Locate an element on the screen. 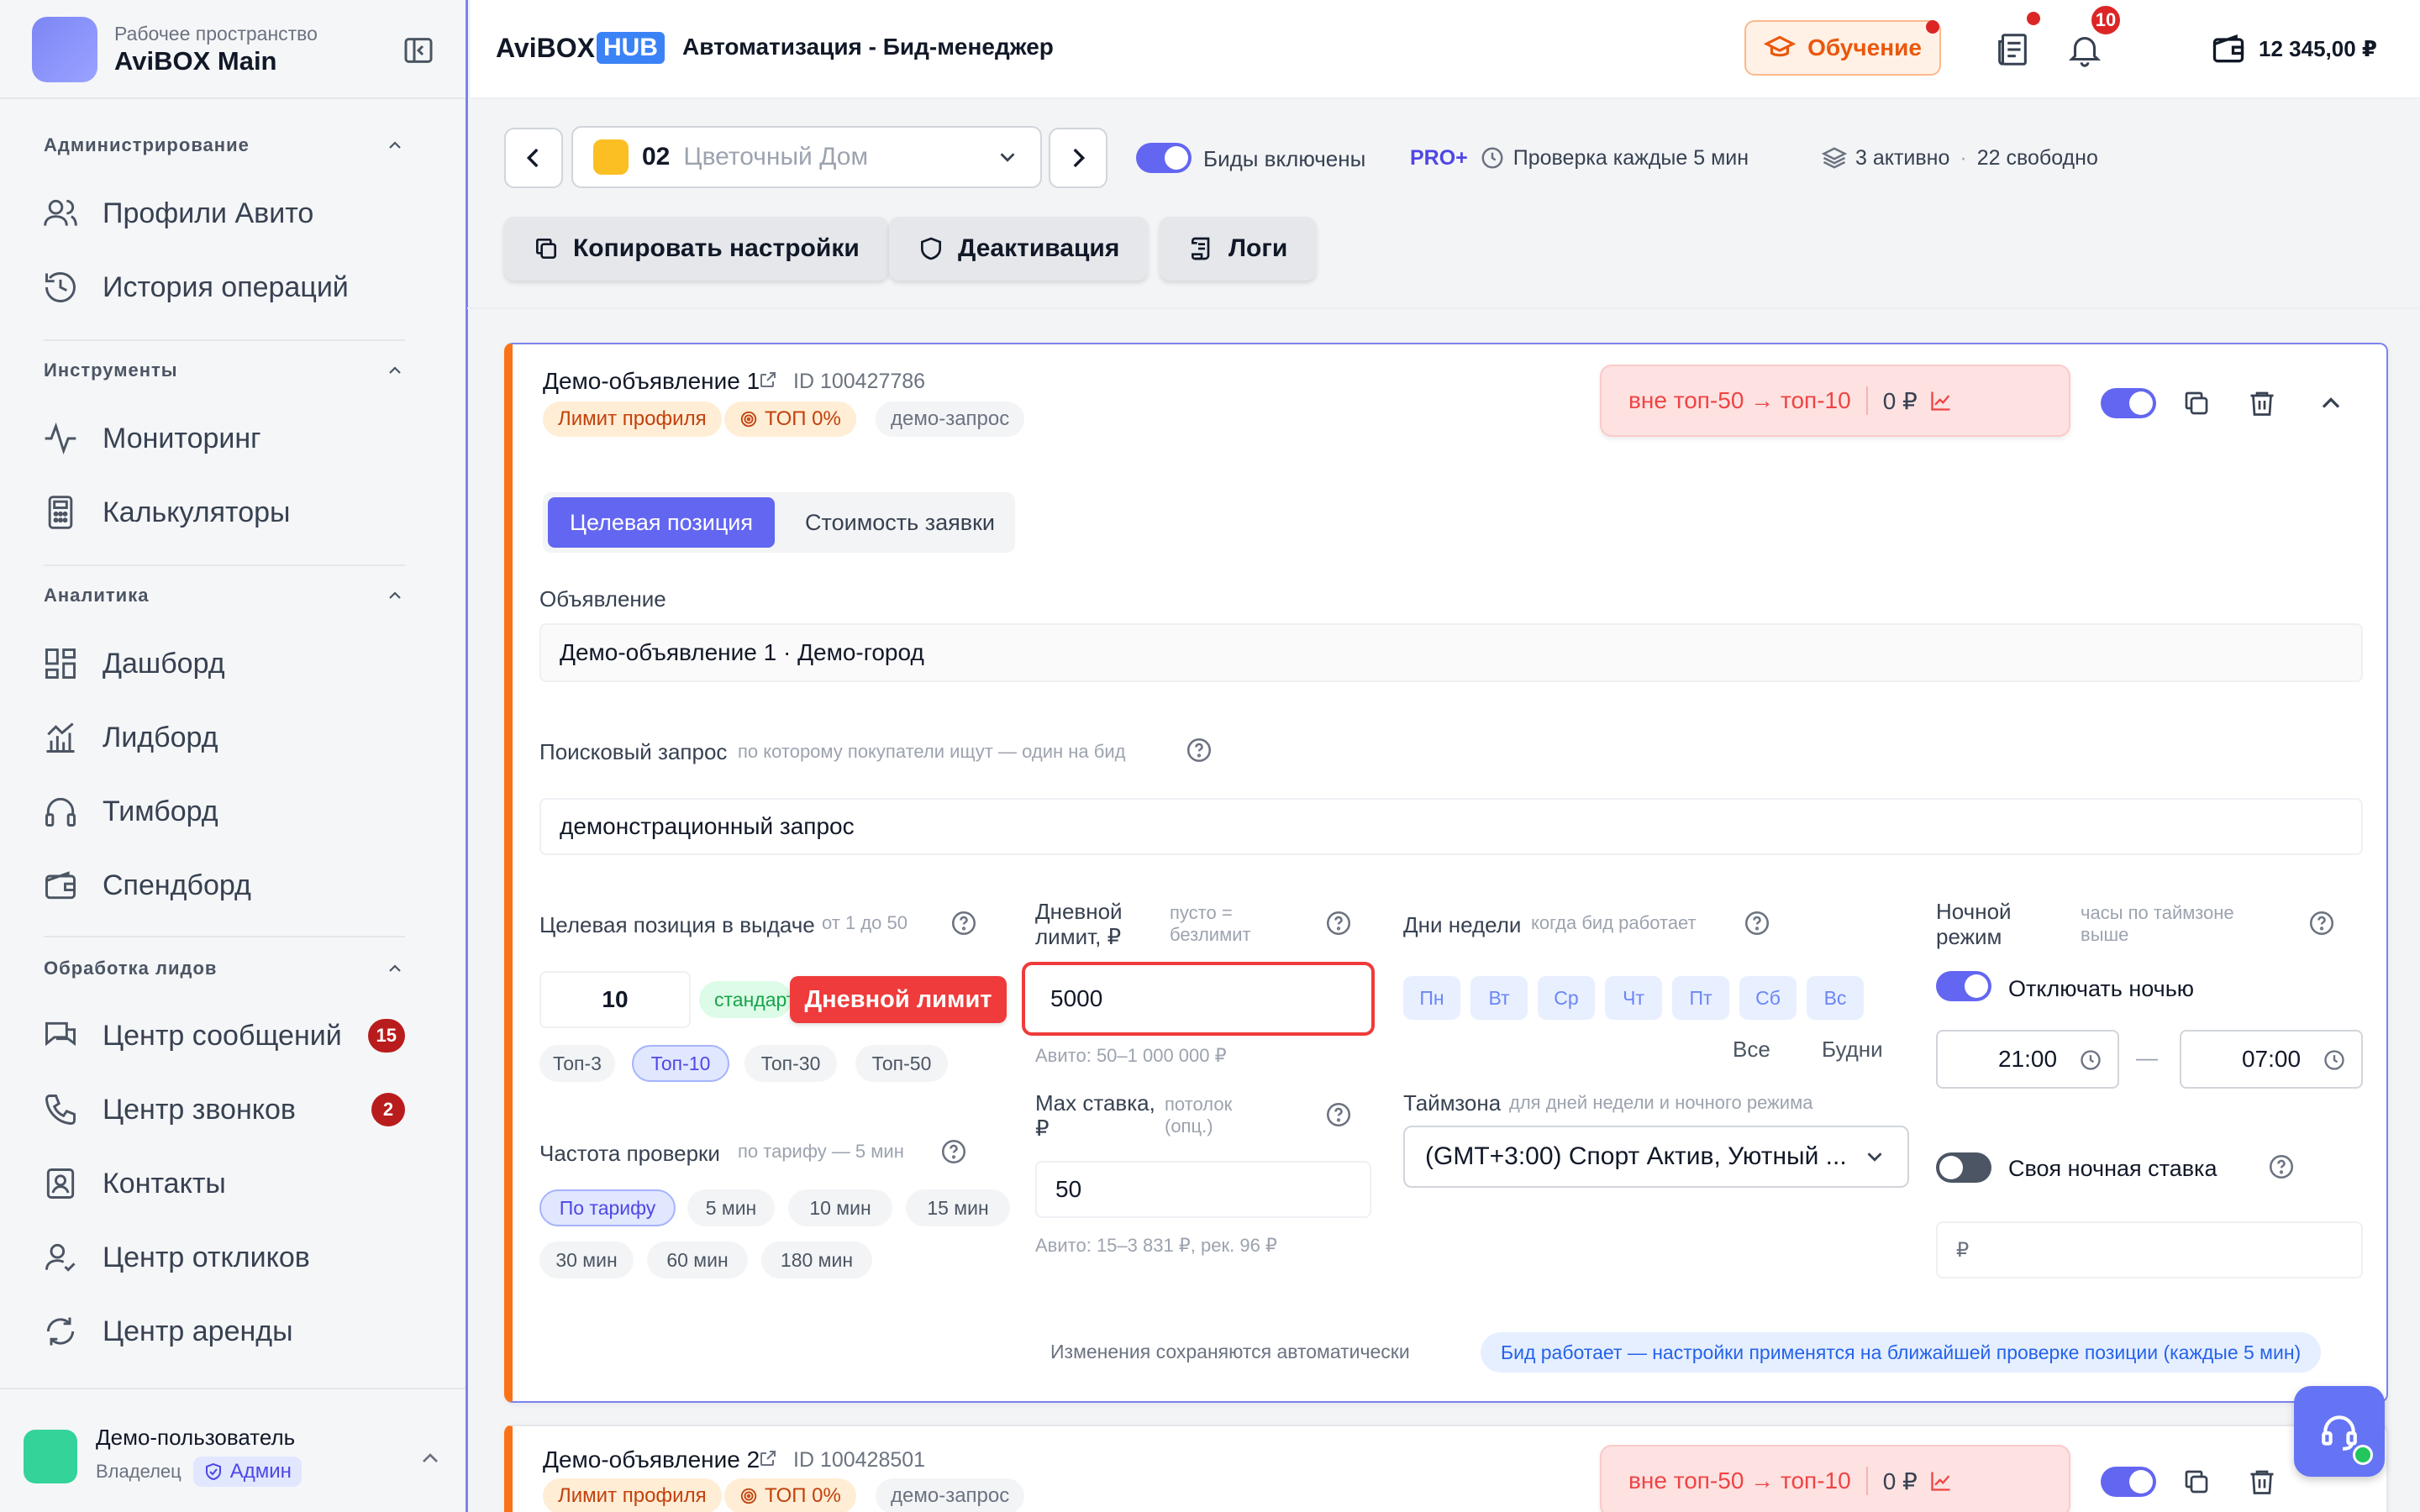  day-sat: Сб is located at coordinates (1768, 998).